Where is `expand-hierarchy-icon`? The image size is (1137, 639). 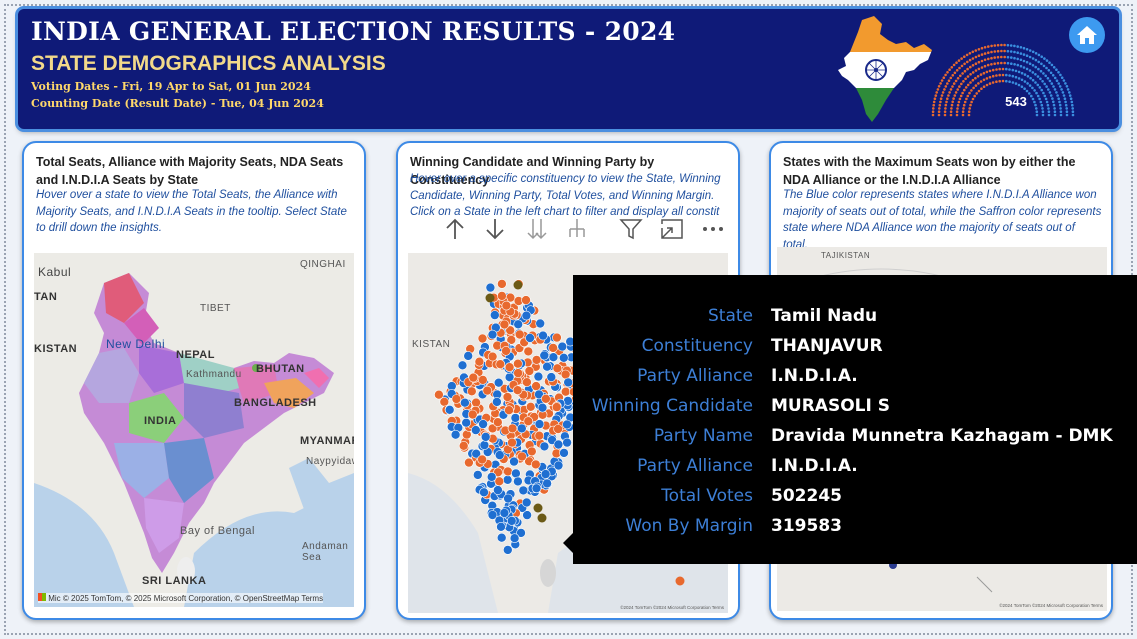 expand-hierarchy-icon is located at coordinates (577, 229).